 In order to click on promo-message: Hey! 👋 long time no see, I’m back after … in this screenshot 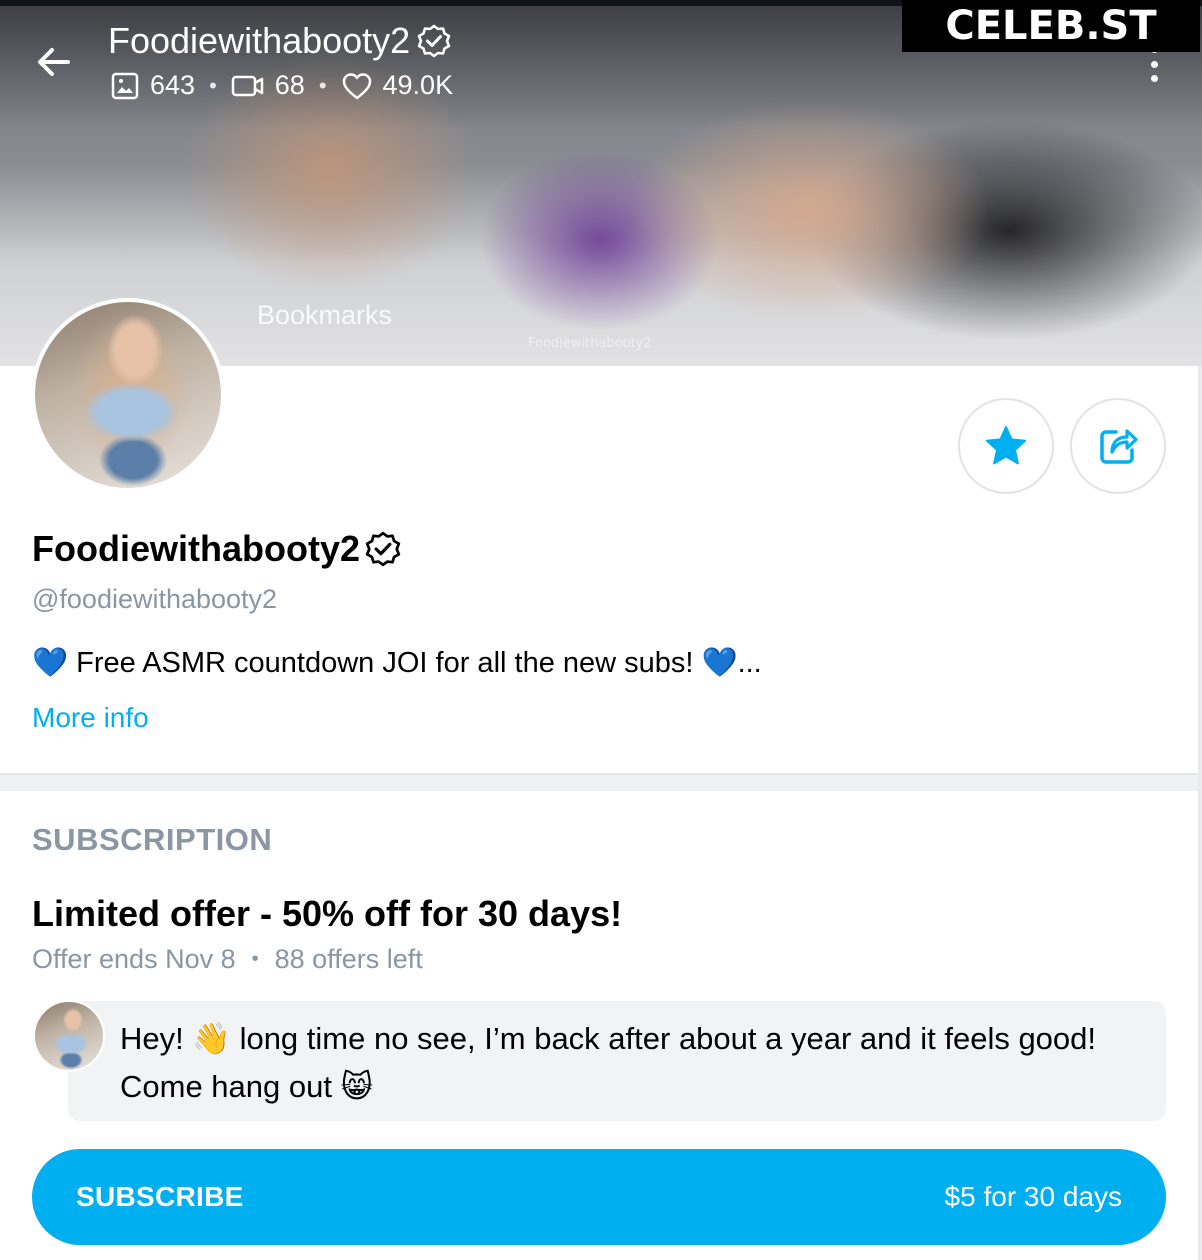, I will do `click(617, 1061)`.